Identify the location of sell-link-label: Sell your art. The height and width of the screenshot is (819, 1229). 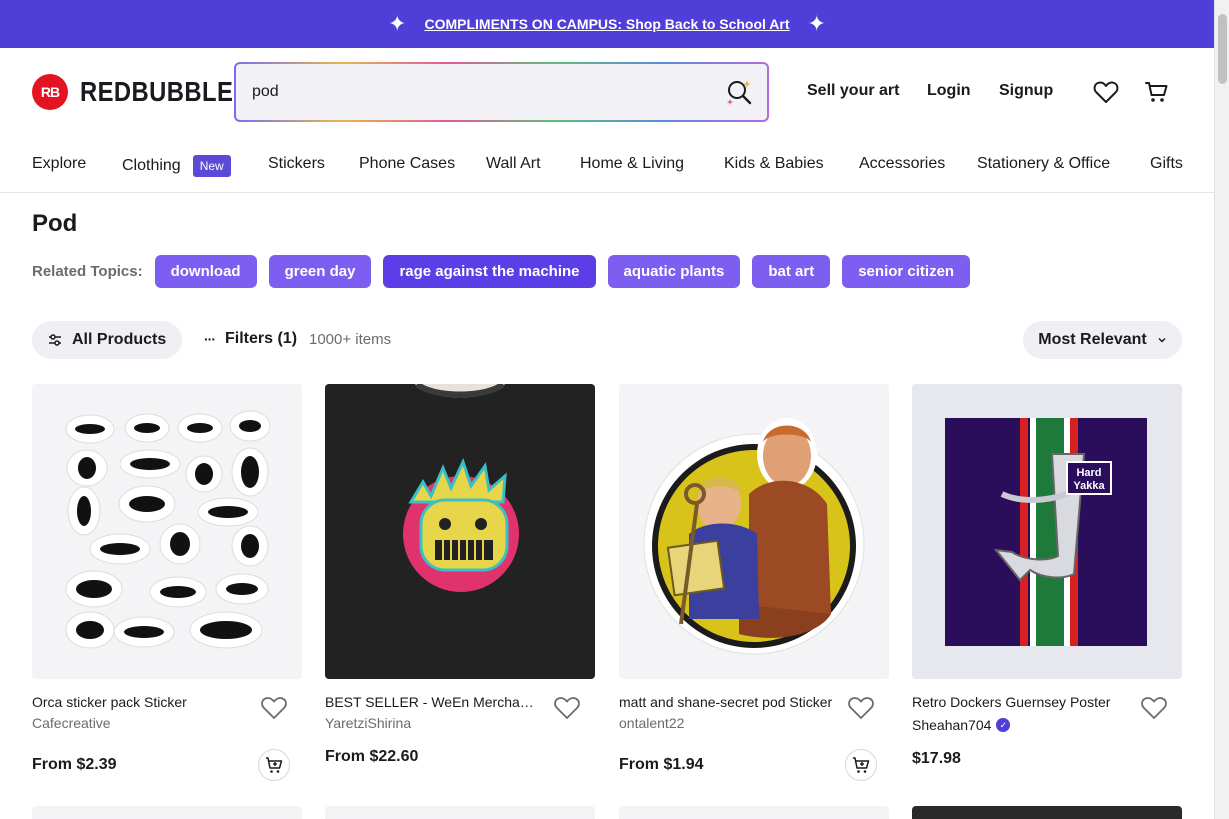
(853, 90).